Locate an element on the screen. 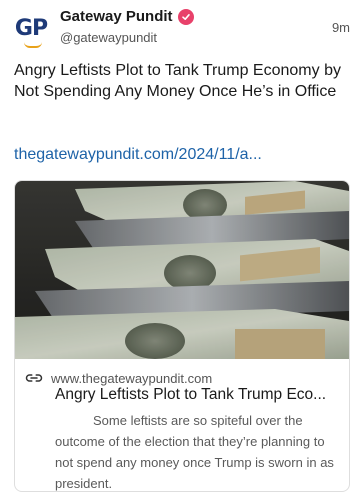  avatar-swoosh is located at coordinates (33, 45).